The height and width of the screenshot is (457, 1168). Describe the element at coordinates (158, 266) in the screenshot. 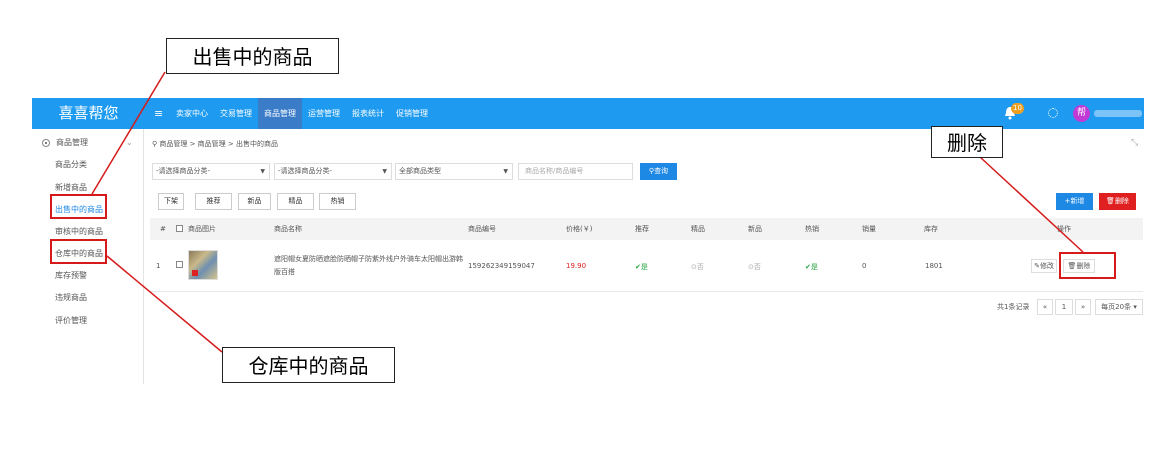

I see `row-index: 1` at that location.